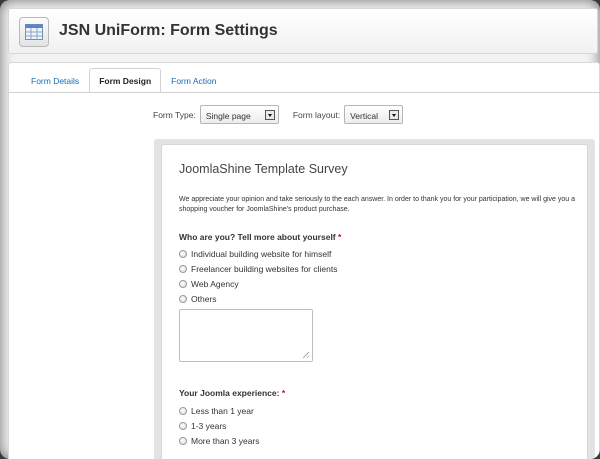 This screenshot has width=600, height=459. Describe the element at coordinates (228, 116) in the screenshot. I see `form-type-value: Single page` at that location.